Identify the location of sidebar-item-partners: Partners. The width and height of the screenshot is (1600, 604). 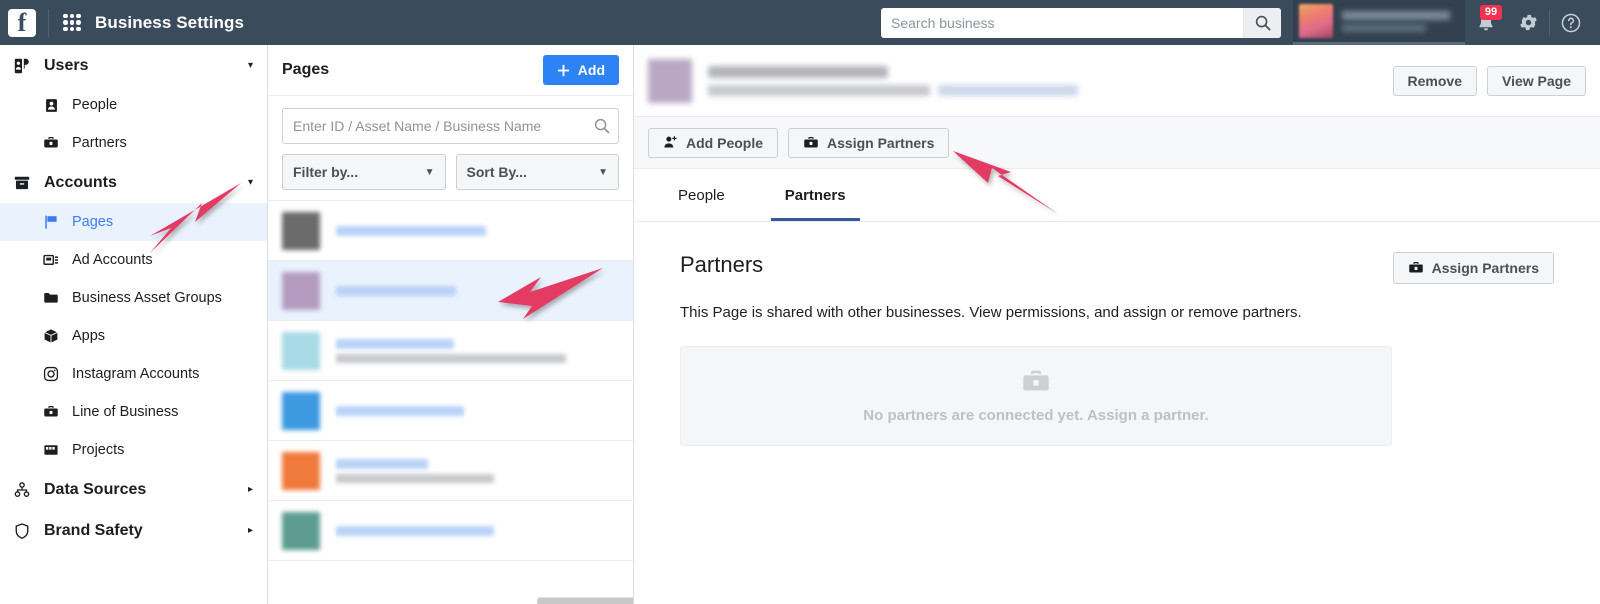
(133, 143).